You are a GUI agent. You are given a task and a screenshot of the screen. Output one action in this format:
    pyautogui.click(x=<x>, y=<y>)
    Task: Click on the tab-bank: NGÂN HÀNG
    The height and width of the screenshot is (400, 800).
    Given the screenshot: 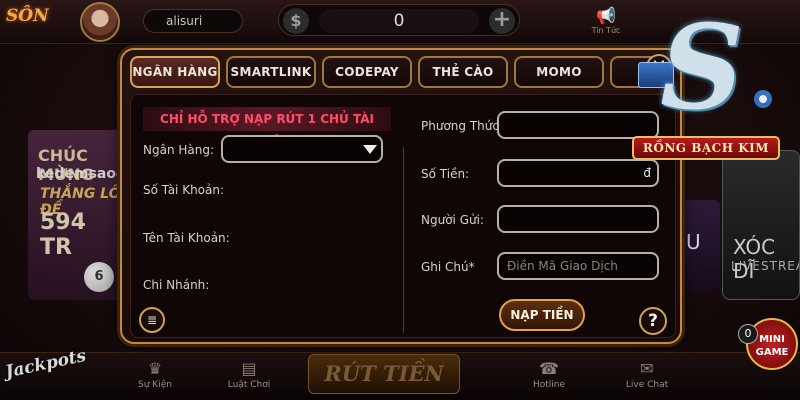 What is the action you would take?
    pyautogui.click(x=175, y=72)
    